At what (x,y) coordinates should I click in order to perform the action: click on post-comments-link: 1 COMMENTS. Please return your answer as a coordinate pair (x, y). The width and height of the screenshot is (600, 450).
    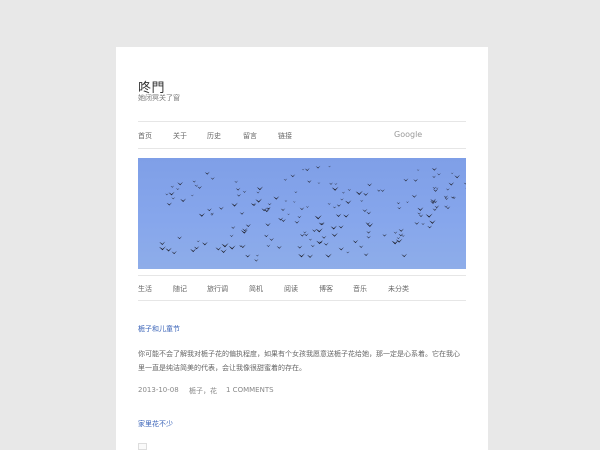
    Looking at the image, I should click on (250, 390).